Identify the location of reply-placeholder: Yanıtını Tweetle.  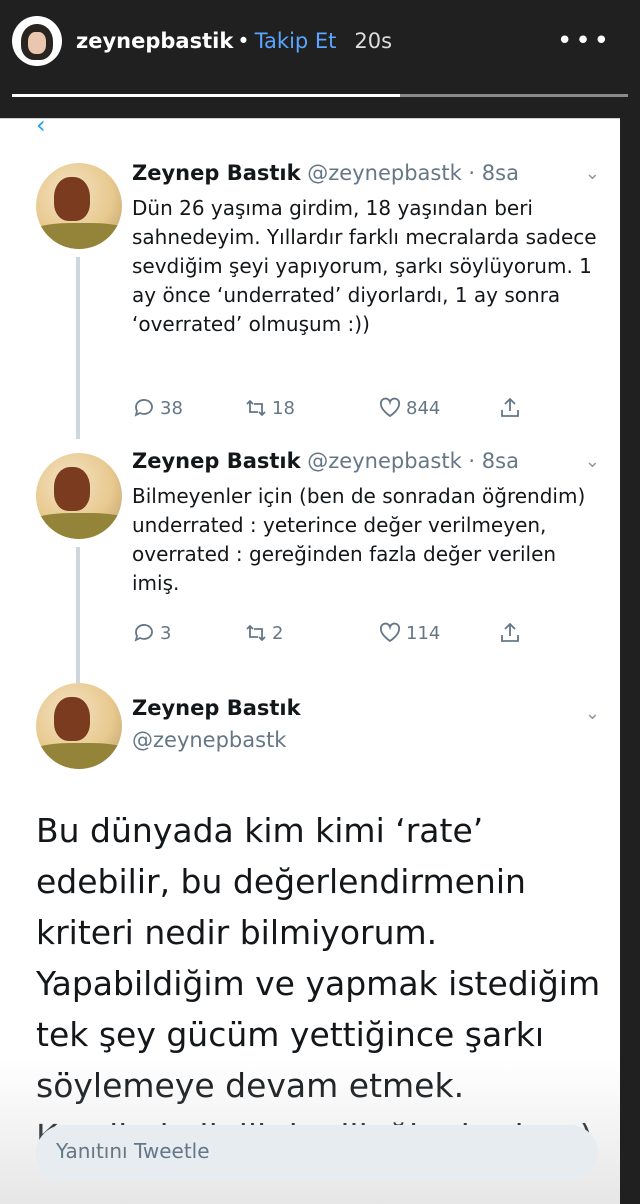
(133, 1151).